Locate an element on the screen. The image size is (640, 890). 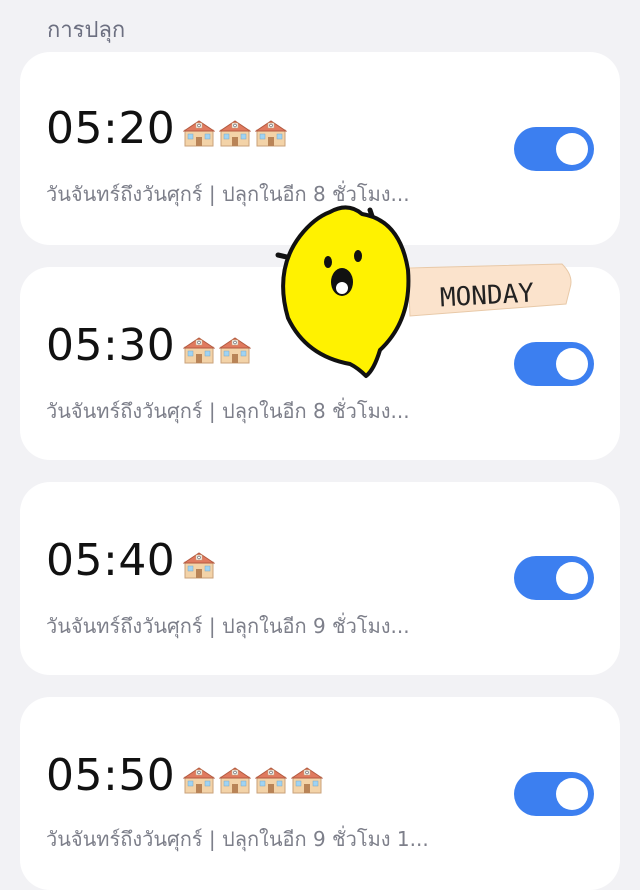
lemon-character-icon: MONDAY is located at coordinates (423, 291).